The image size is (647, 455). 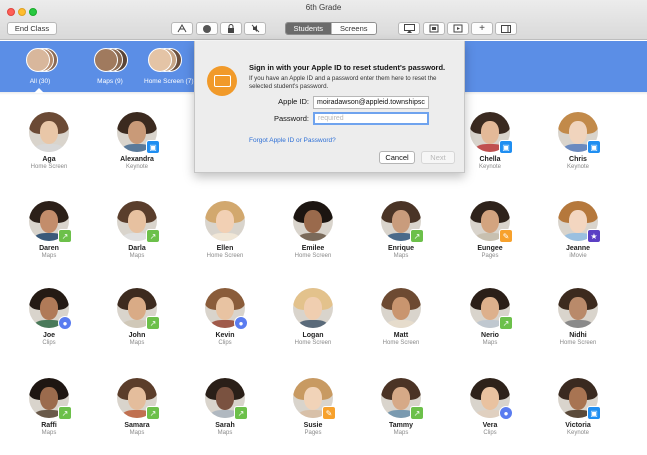 I want to click on student-tile: ↗ Raffi Maps, so click(x=49, y=407).